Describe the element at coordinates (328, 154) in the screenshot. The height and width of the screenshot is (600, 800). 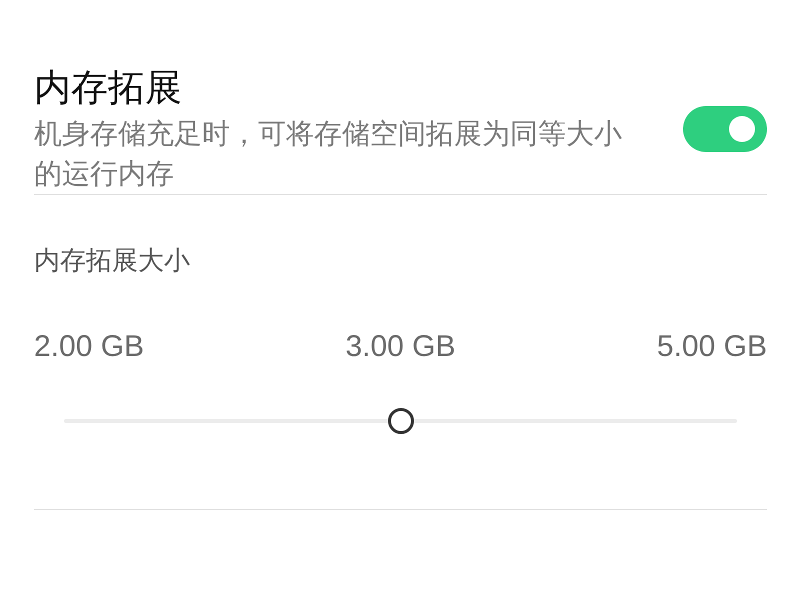
I see `setting-description: 机身存储充足时，可将存储空间拓展为同等大小的运行内存` at that location.